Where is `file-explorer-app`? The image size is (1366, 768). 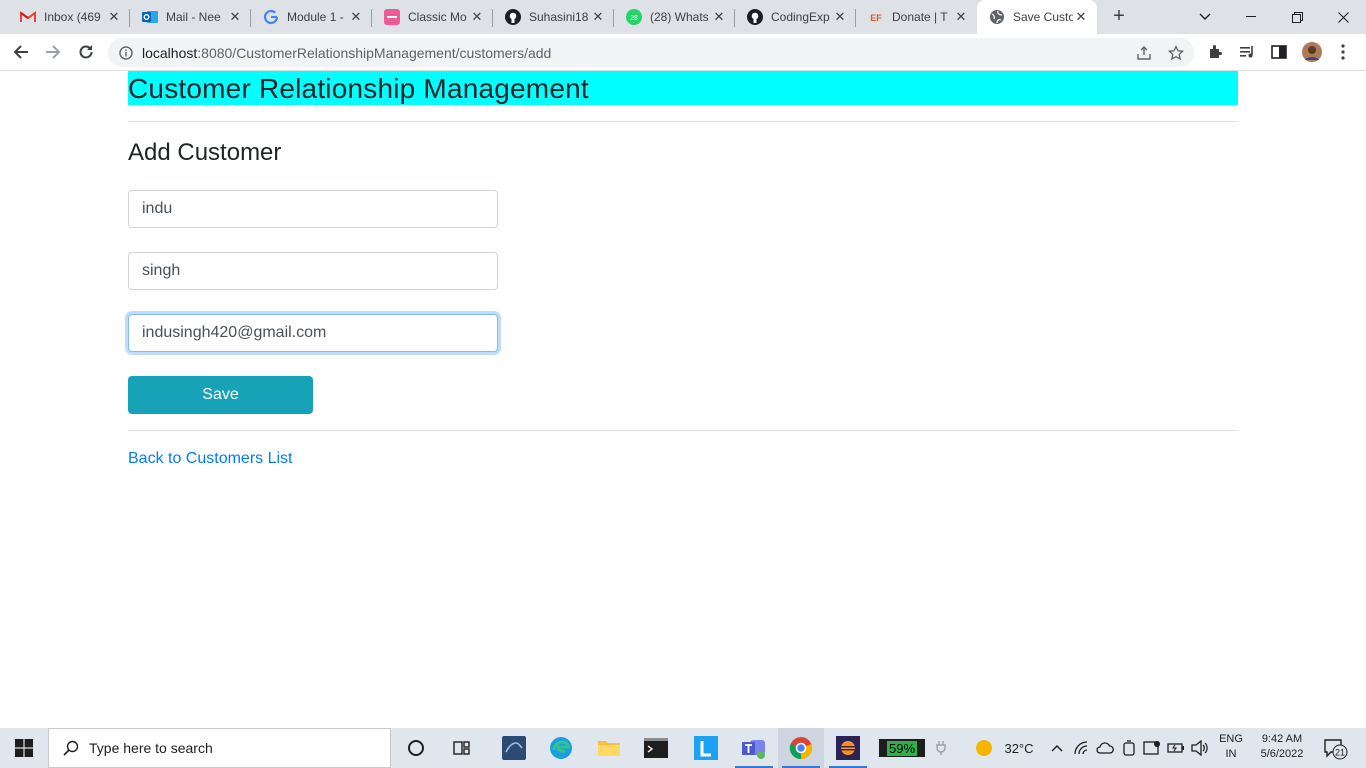 file-explorer-app is located at coordinates (609, 748).